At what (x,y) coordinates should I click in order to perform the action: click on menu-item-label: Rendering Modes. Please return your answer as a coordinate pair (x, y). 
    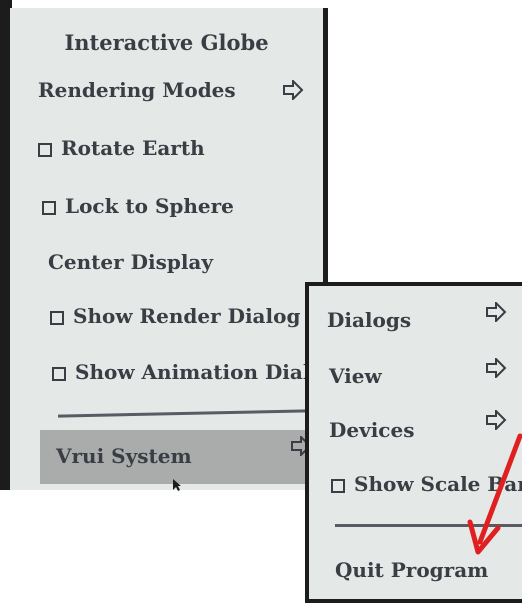
    Looking at the image, I should click on (137, 90).